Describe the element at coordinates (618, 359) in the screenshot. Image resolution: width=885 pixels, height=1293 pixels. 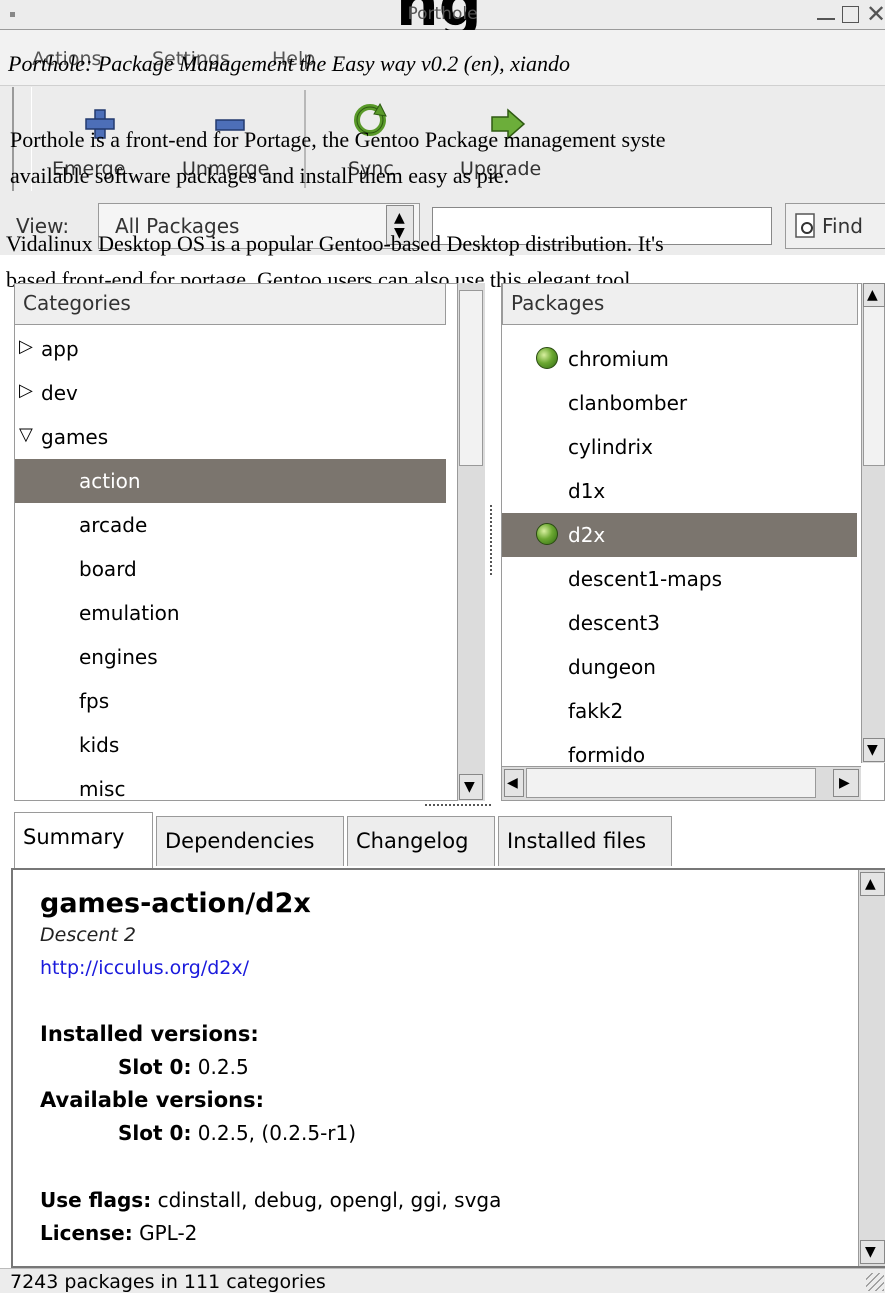
I see `package-label: chromium` at that location.